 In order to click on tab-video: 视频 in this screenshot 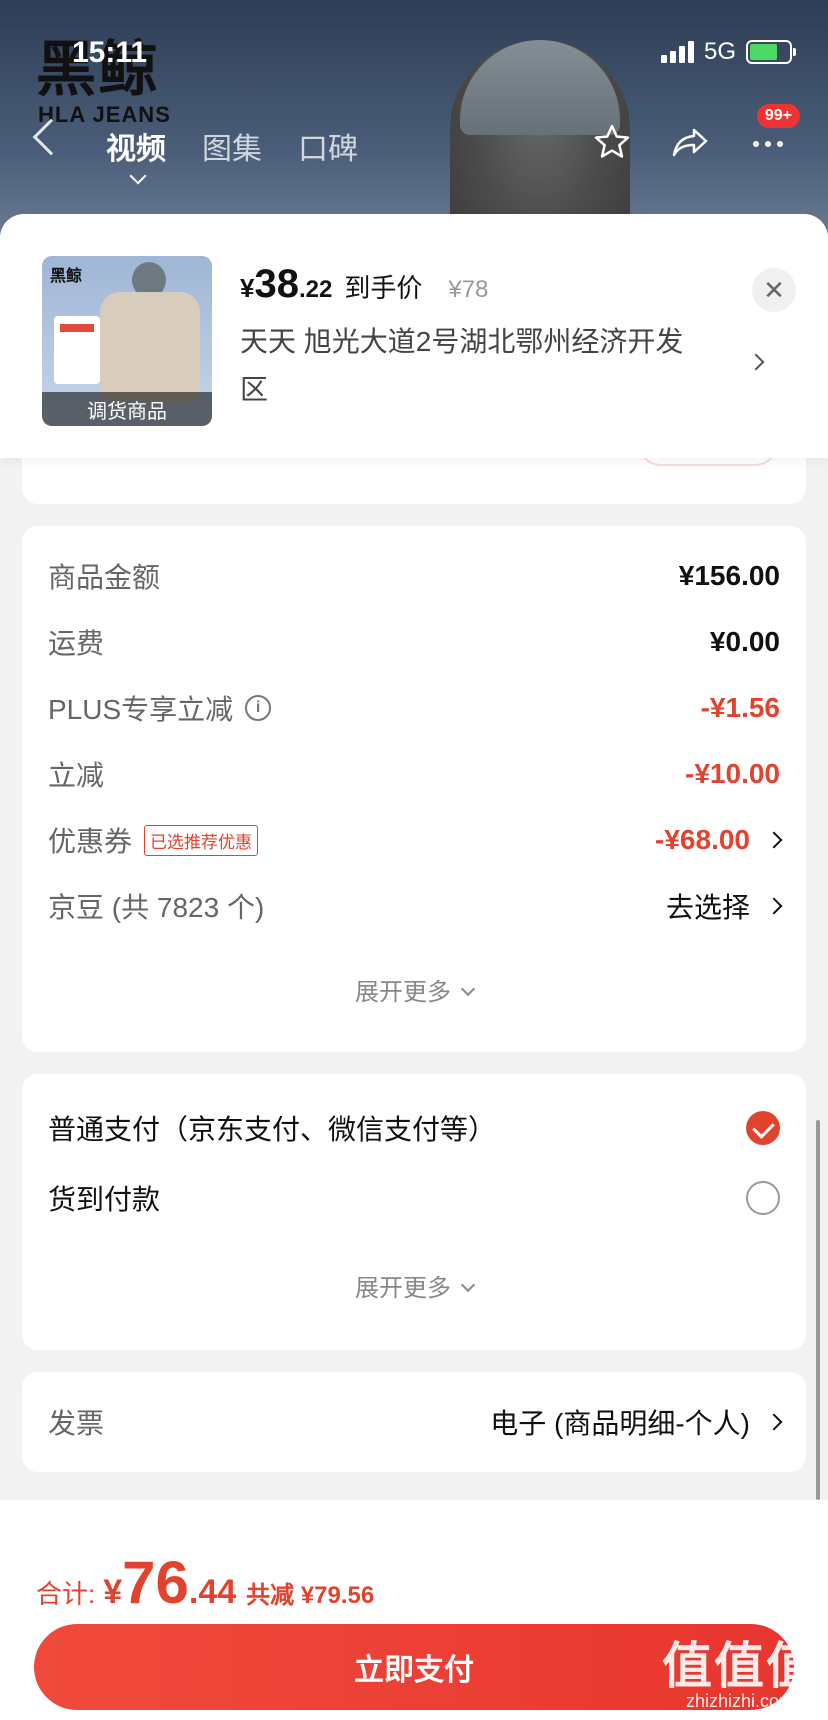, I will do `click(136, 146)`.